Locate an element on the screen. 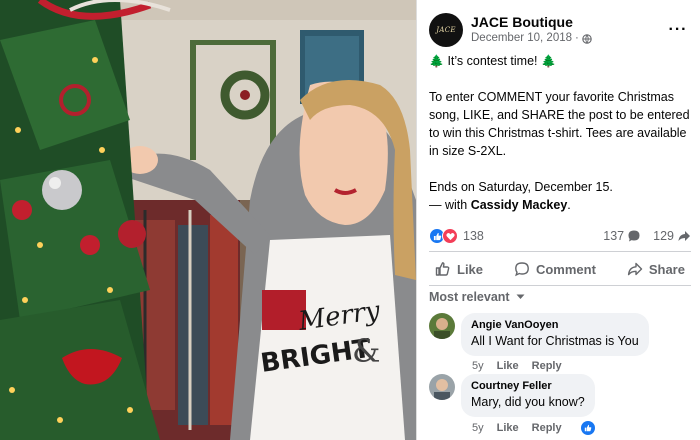 The height and width of the screenshot is (440, 700). share-button: Share is located at coordinates (656, 269).